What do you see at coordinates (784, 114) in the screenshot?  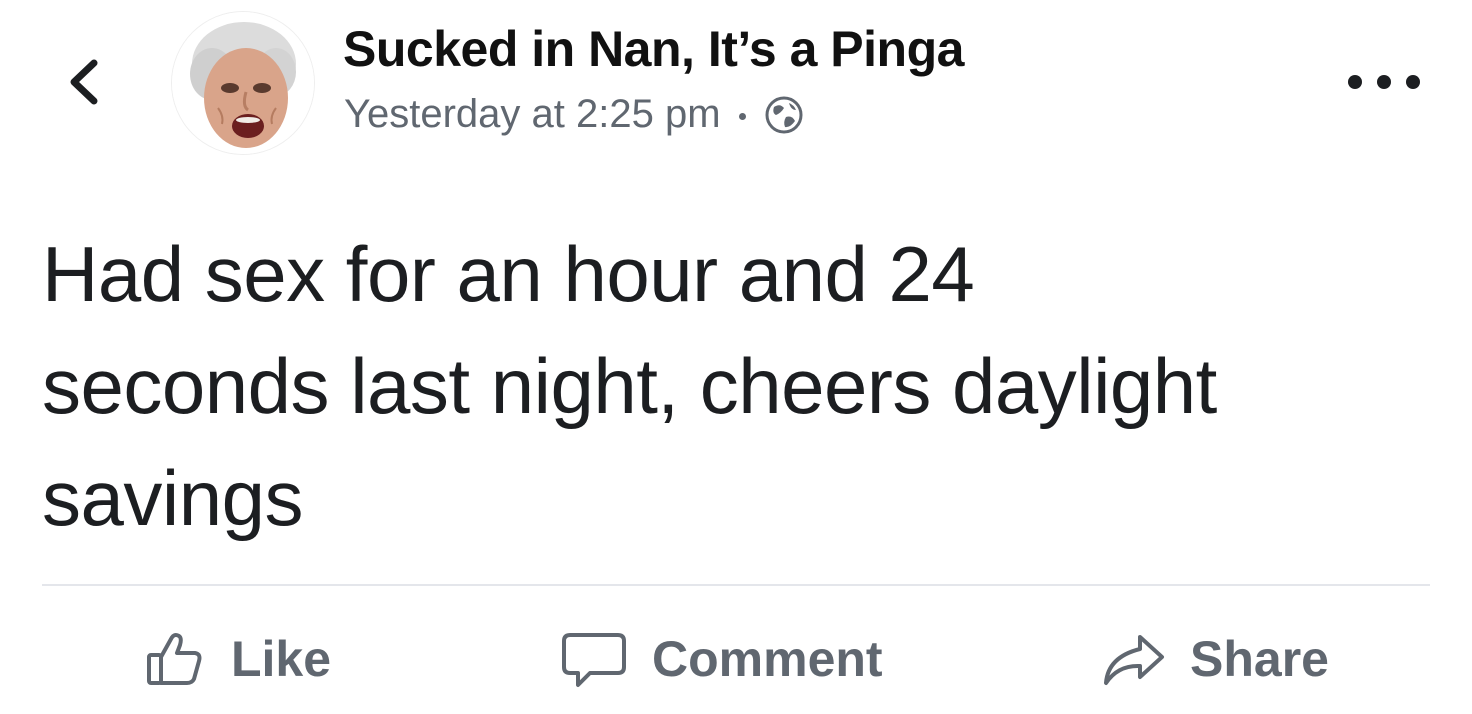 I see `globe-icon` at bounding box center [784, 114].